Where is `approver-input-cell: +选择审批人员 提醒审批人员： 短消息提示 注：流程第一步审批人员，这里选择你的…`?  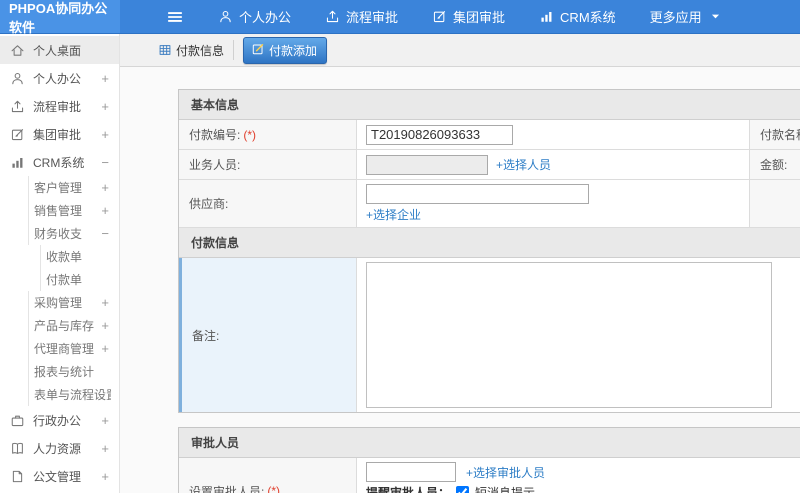 approver-input-cell: +选择审批人员 提醒审批人员： 短消息提示 注：流程第一步审批人员，这里选择你的… is located at coordinates (578, 475).